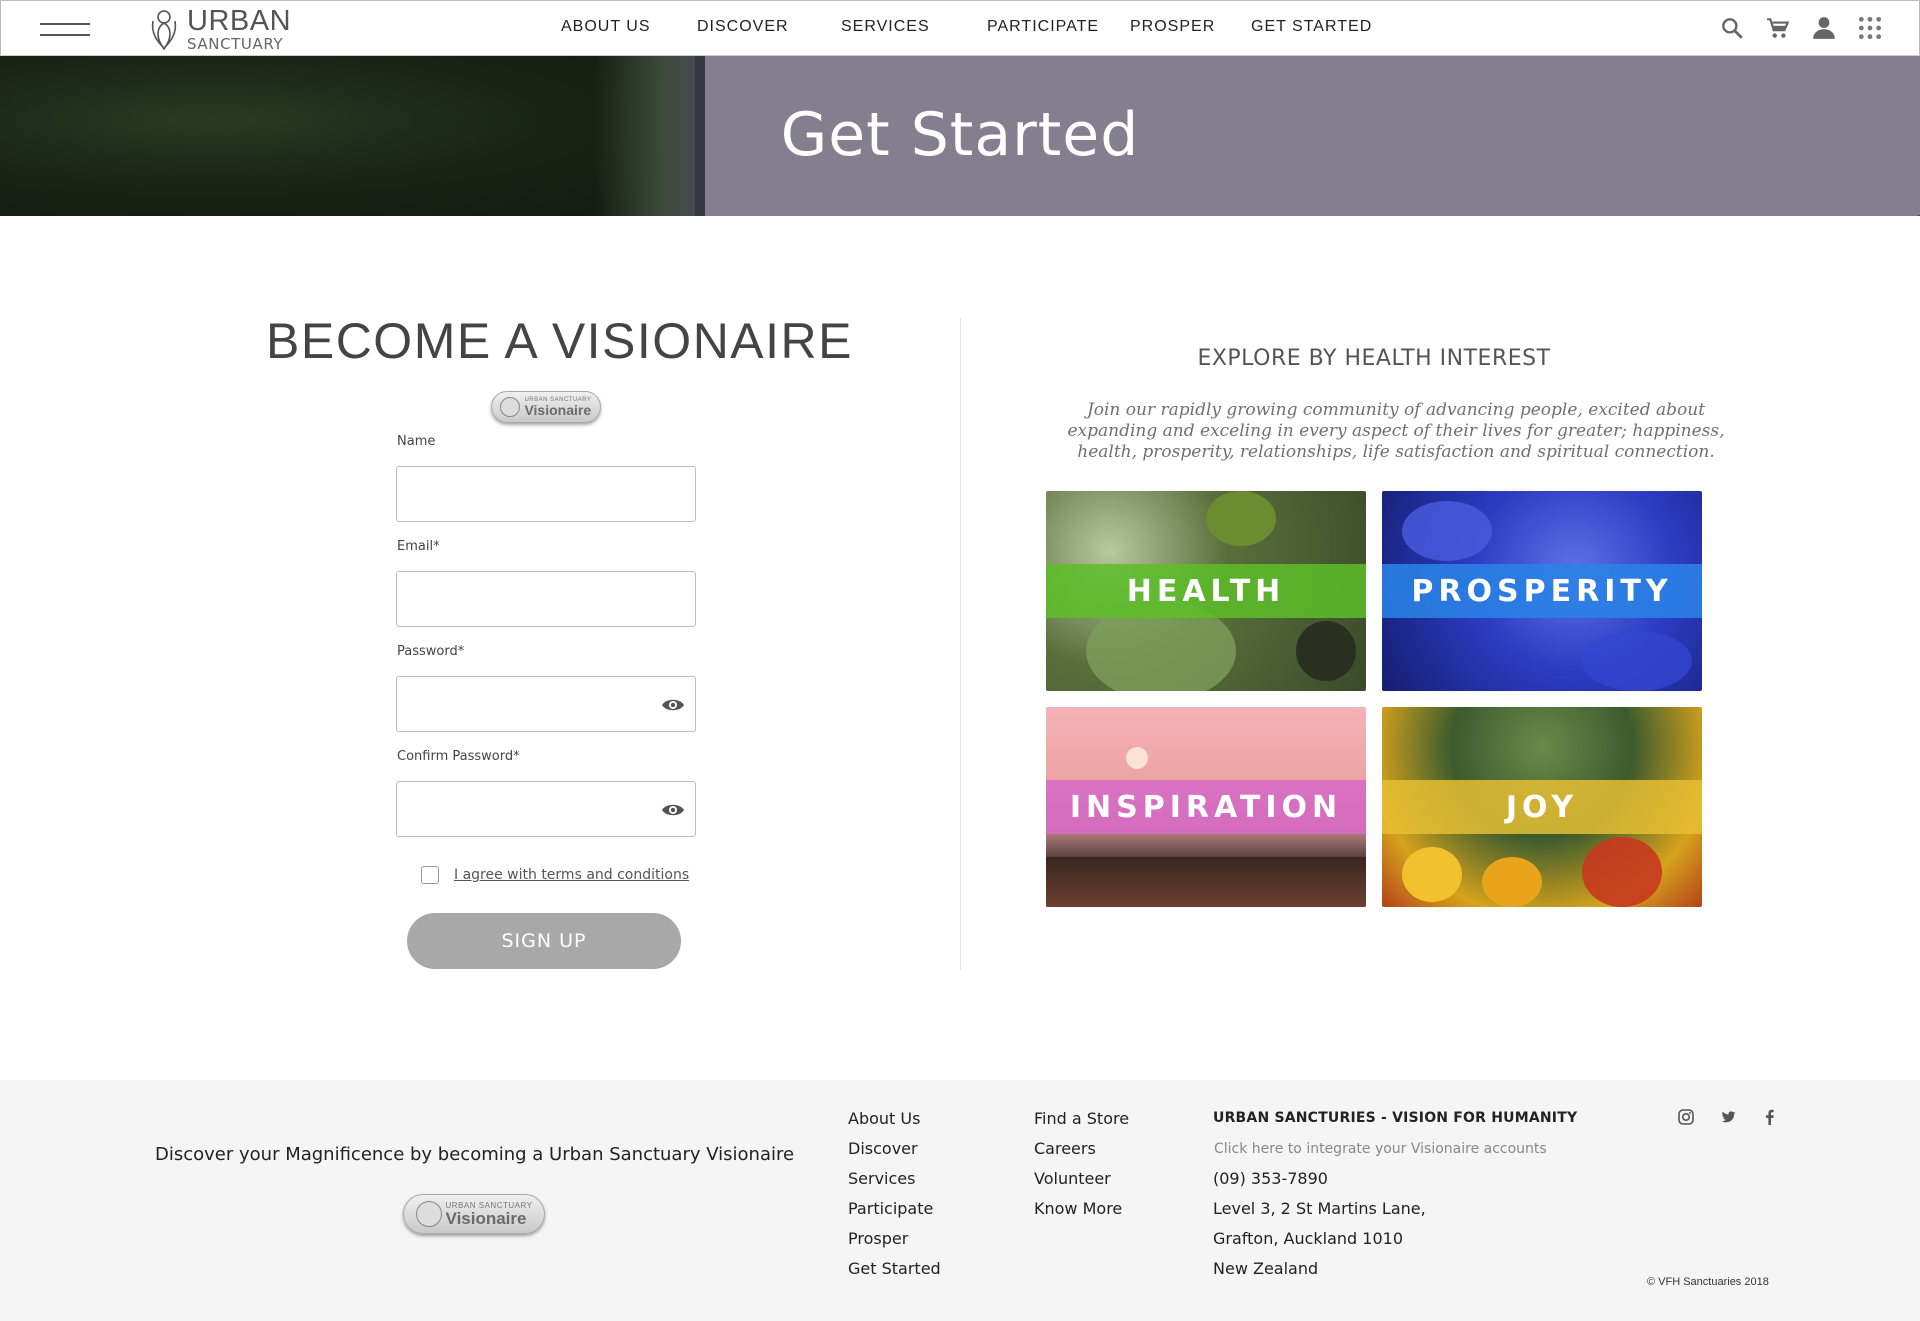 This screenshot has width=1920, height=1321. What do you see at coordinates (894, 1183) in the screenshot?
I see `footer-link-services: Services` at bounding box center [894, 1183].